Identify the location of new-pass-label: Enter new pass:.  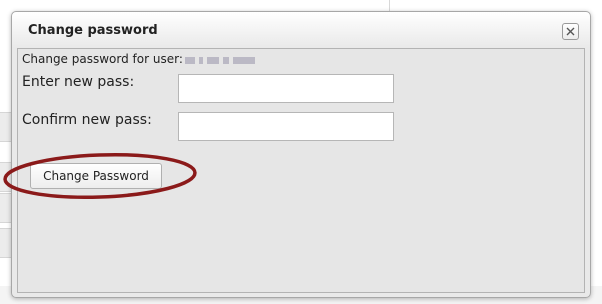
(78, 82).